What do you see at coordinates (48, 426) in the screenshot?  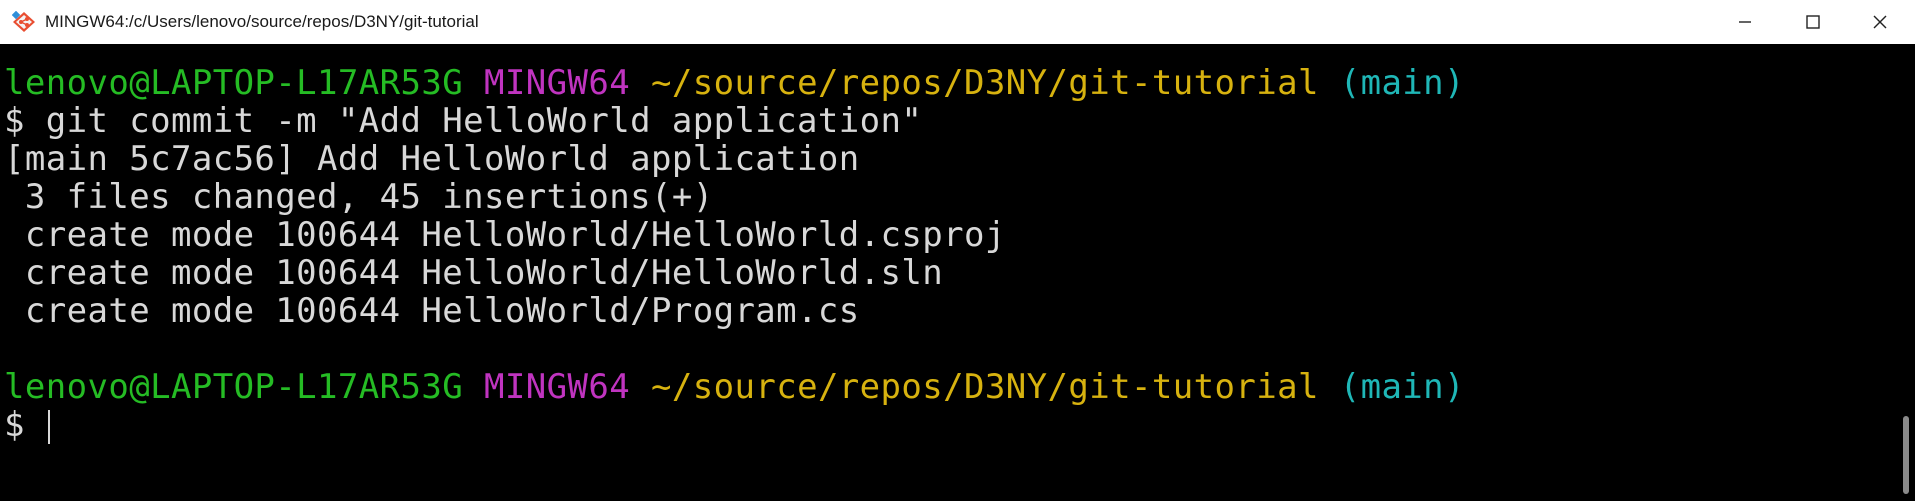 I see `text-cursor` at bounding box center [48, 426].